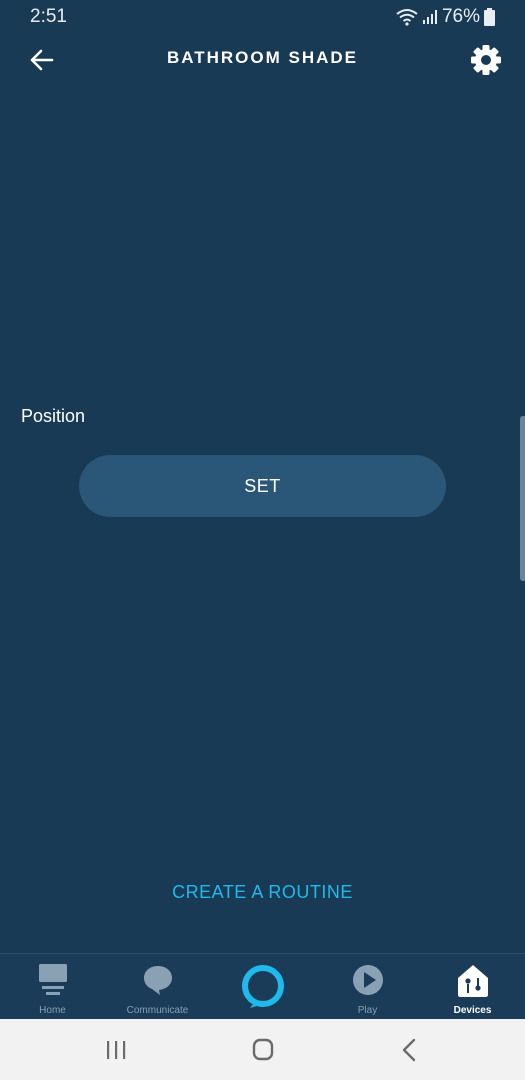 Image resolution: width=525 pixels, height=1080 pixels. I want to click on signal-icon, so click(429, 17).